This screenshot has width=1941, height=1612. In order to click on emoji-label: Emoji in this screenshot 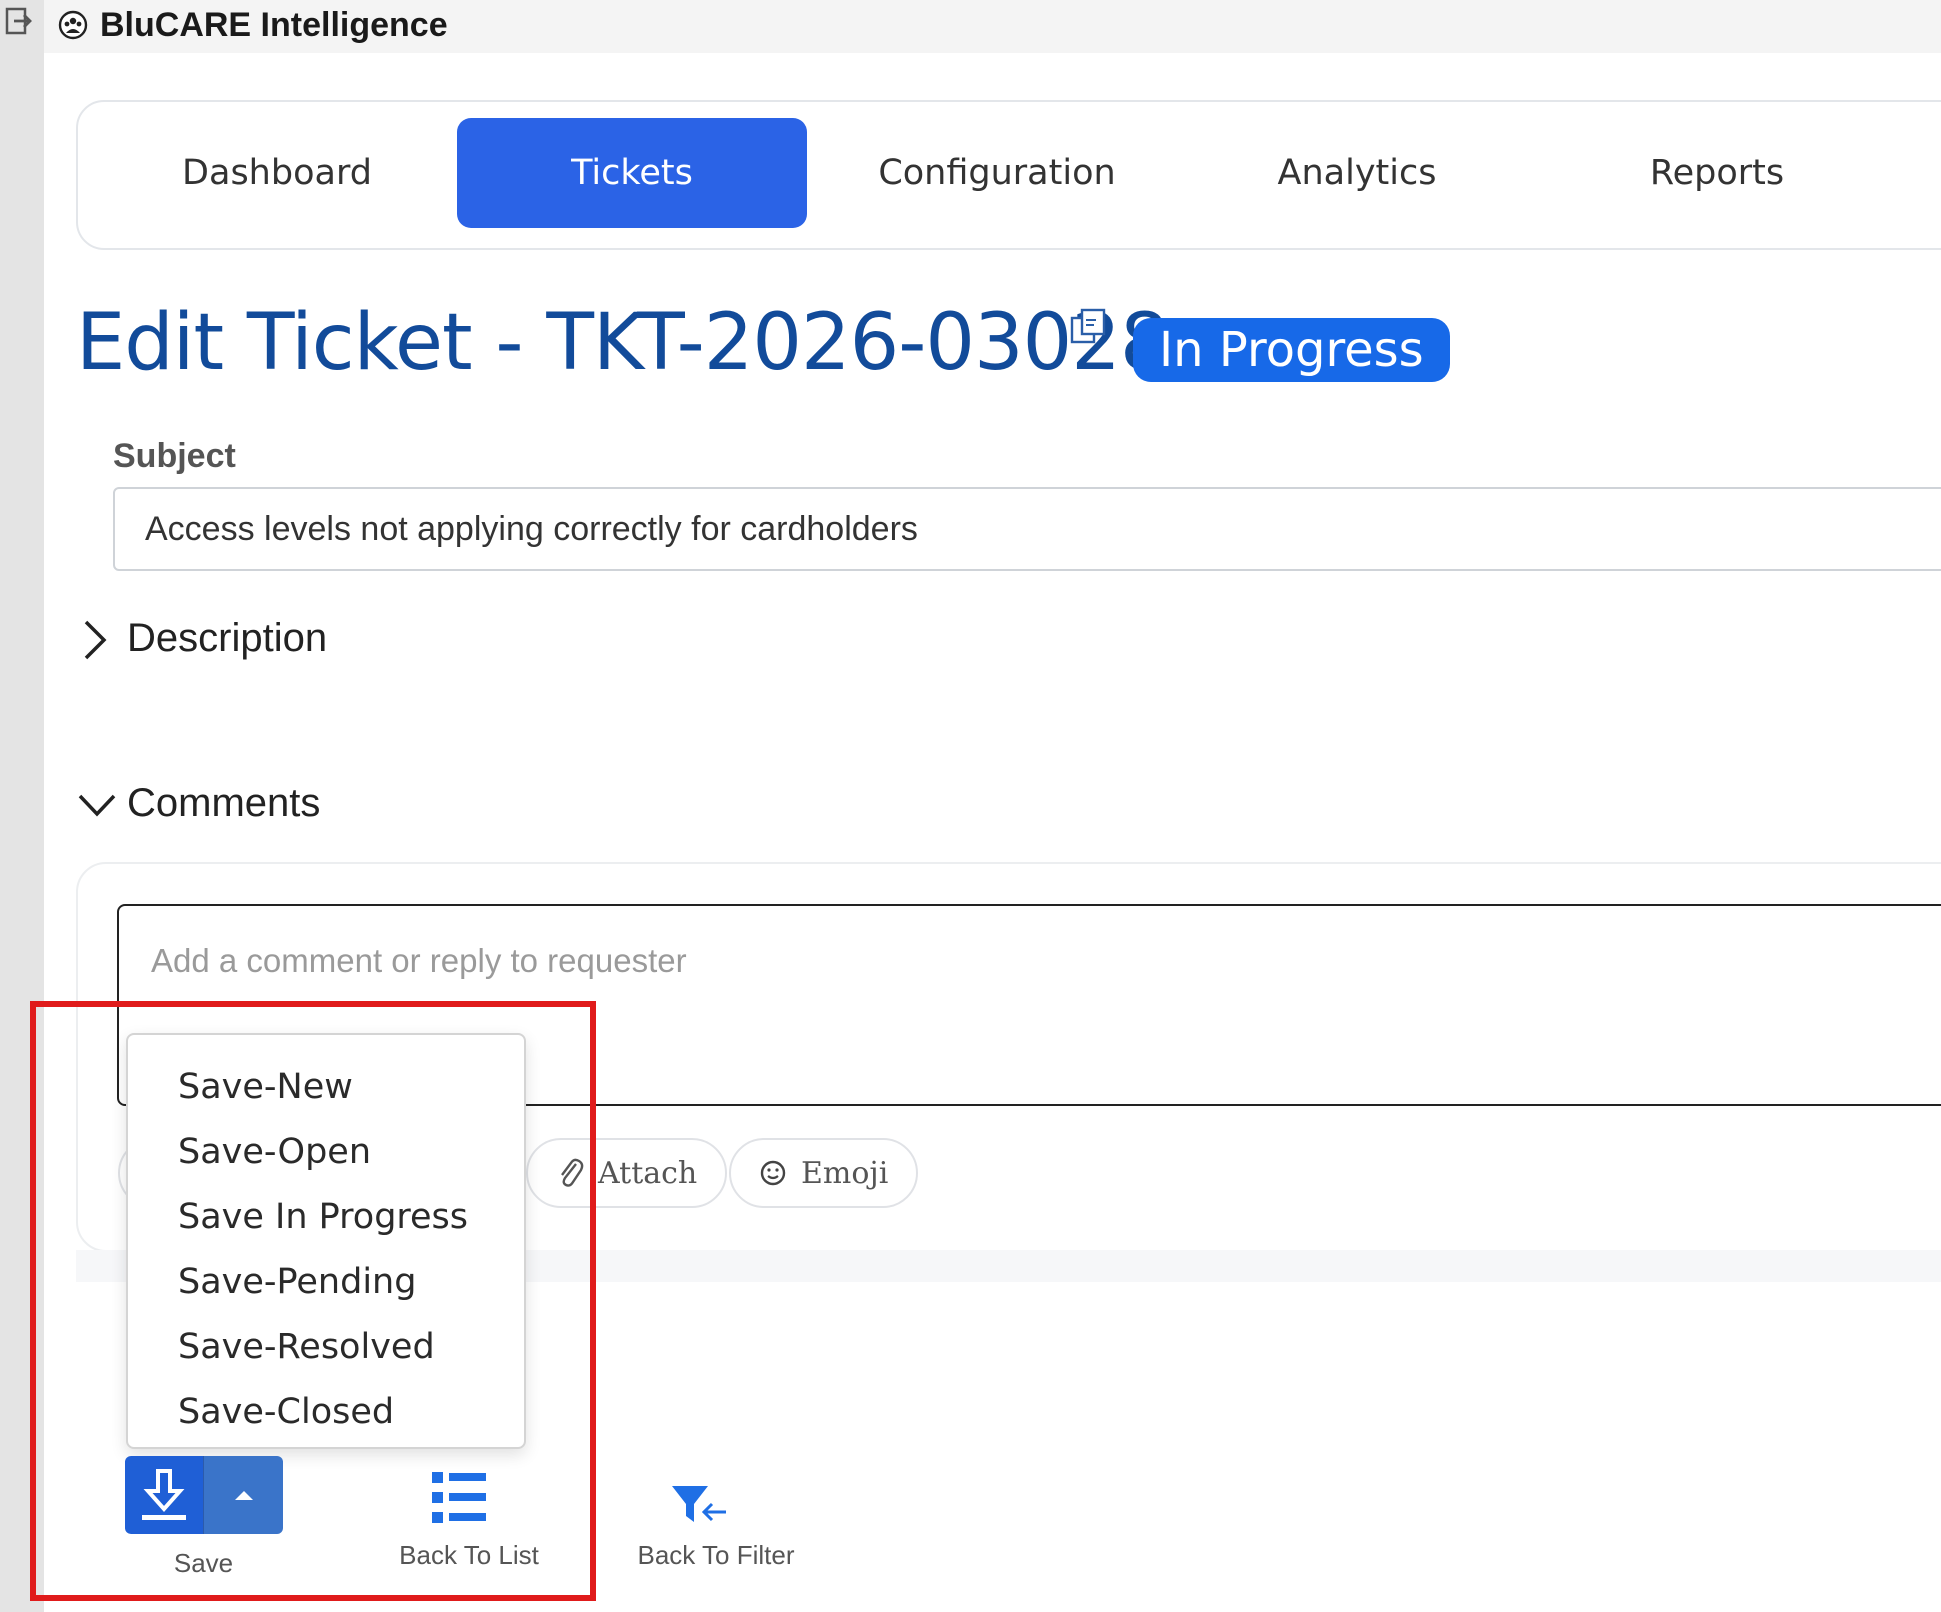, I will do `click(845, 1173)`.